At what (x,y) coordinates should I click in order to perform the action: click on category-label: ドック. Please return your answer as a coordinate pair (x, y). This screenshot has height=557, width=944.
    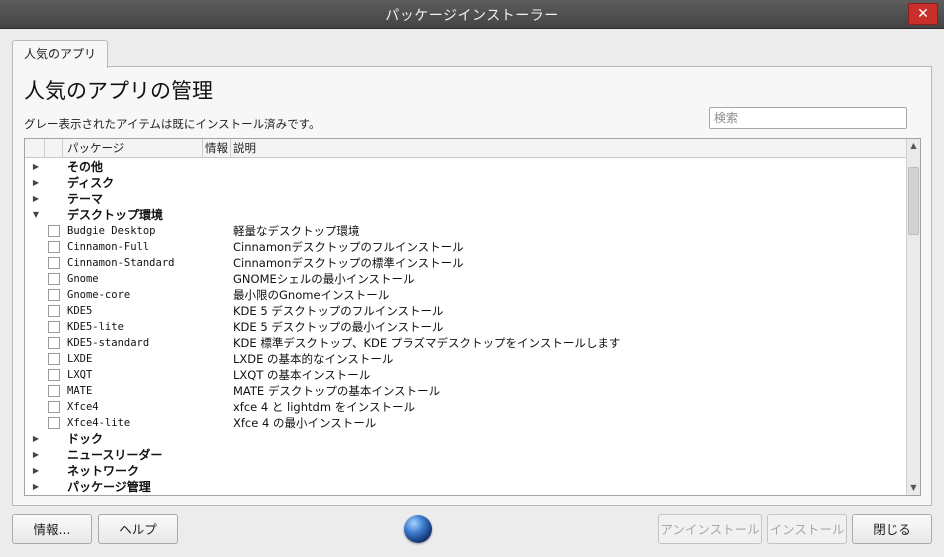
    Looking at the image, I should click on (85, 439).